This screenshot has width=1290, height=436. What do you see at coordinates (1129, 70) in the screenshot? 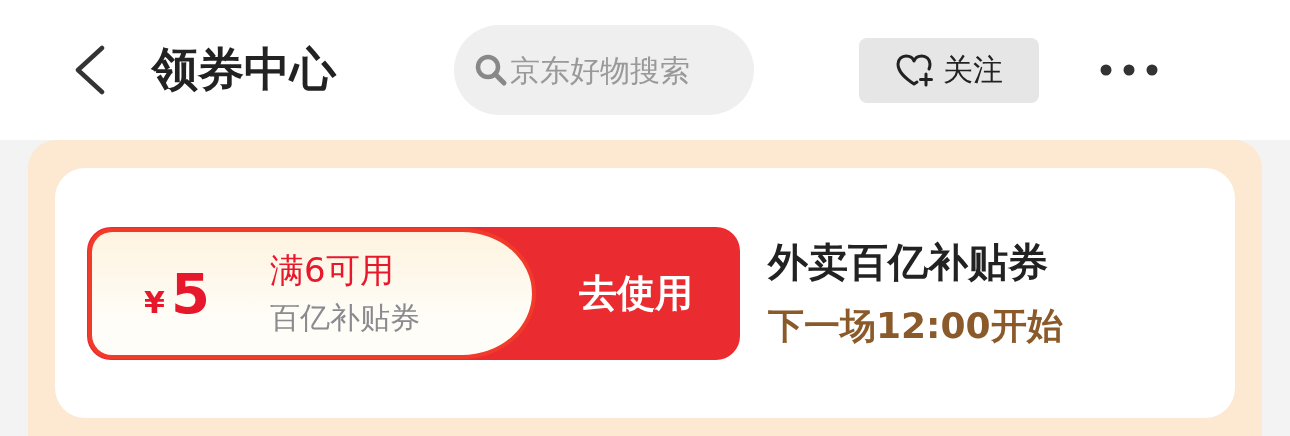
I see `more-icon` at bounding box center [1129, 70].